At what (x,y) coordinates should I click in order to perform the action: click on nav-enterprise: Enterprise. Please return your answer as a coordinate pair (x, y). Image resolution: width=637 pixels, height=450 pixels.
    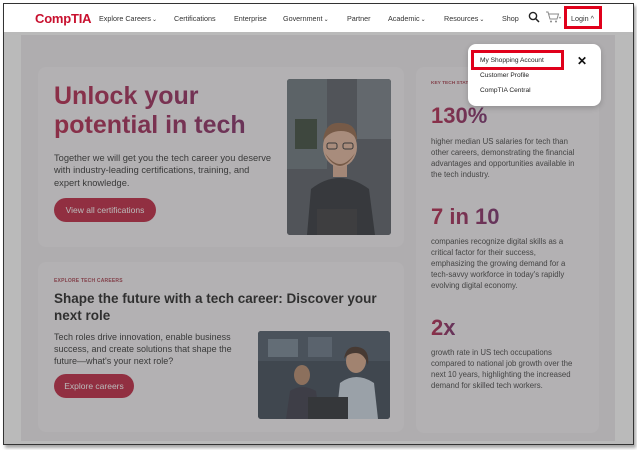
    Looking at the image, I should click on (250, 18).